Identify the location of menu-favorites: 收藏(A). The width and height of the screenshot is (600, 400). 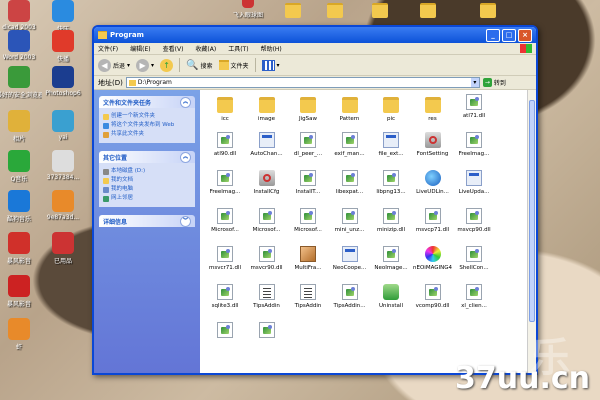
(205, 48).